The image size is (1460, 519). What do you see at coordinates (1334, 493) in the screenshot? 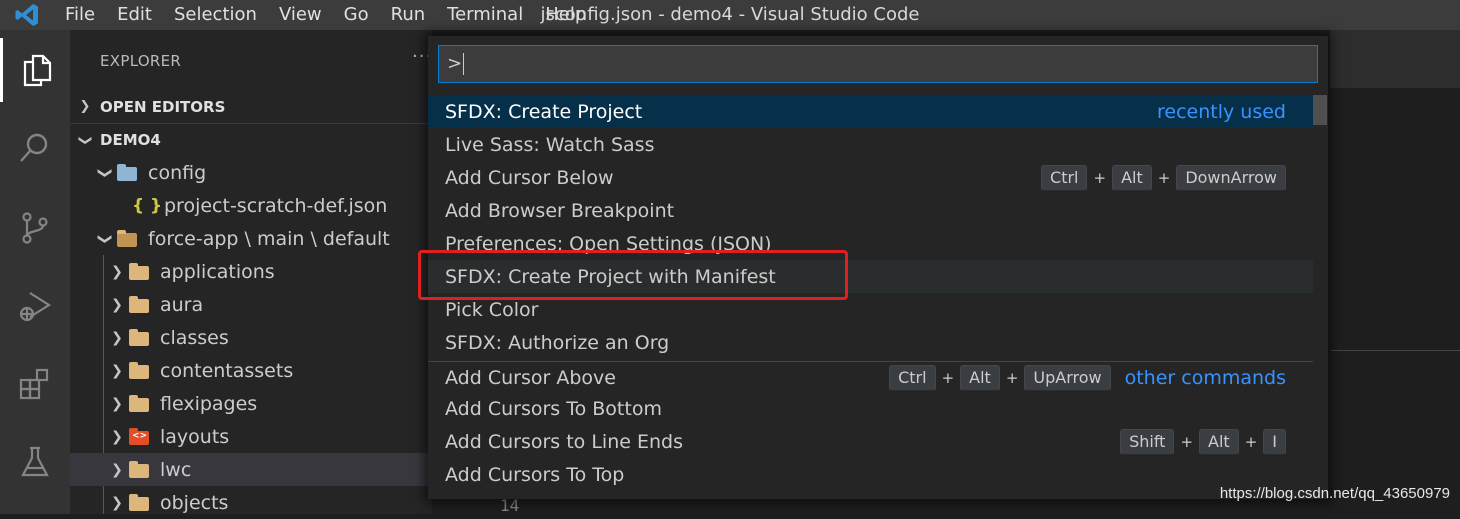
I see `watermark: https://blog.csdn.net/qq_43650979` at bounding box center [1334, 493].